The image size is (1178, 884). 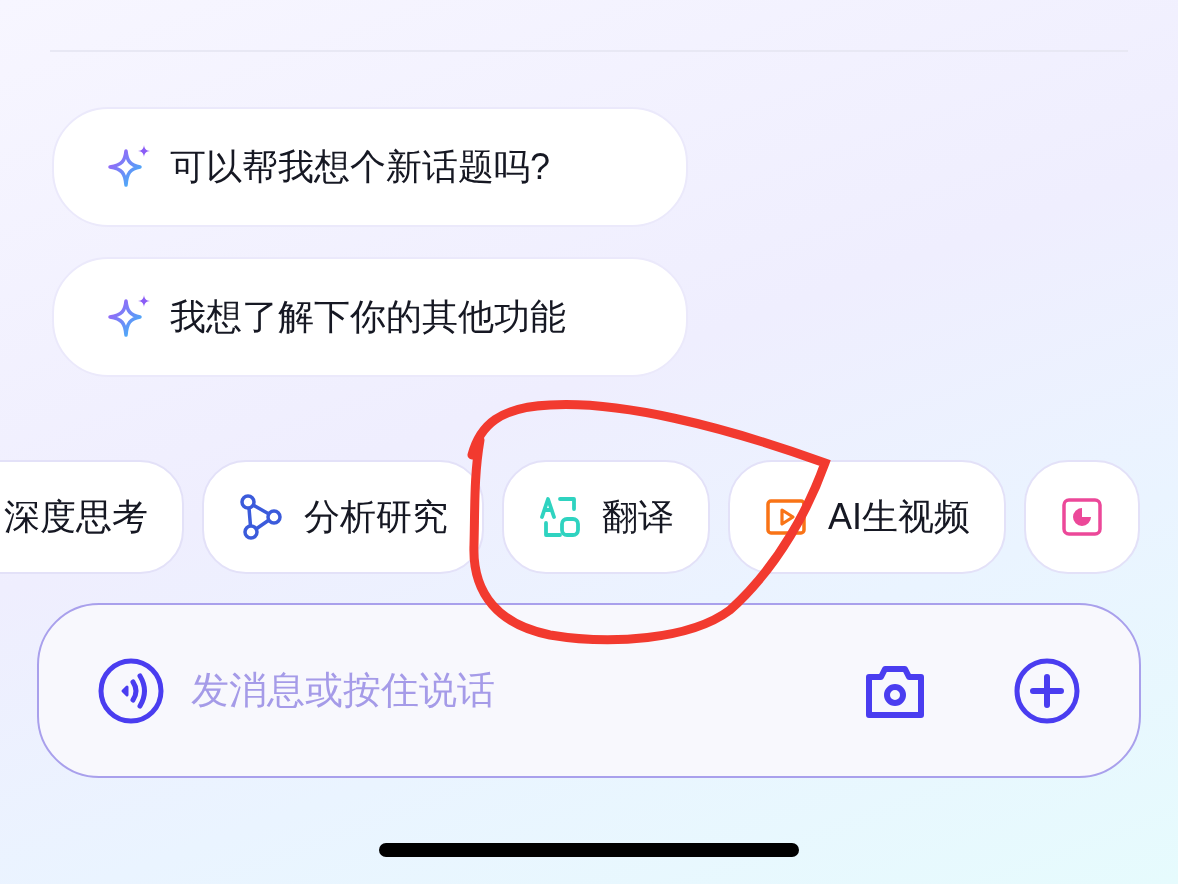 What do you see at coordinates (261, 517) in the screenshot?
I see `nodes-icon` at bounding box center [261, 517].